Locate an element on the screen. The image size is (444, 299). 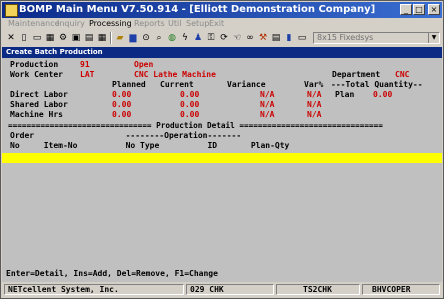
menu-inquiry: Inquiry is located at coordinates (71, 23).